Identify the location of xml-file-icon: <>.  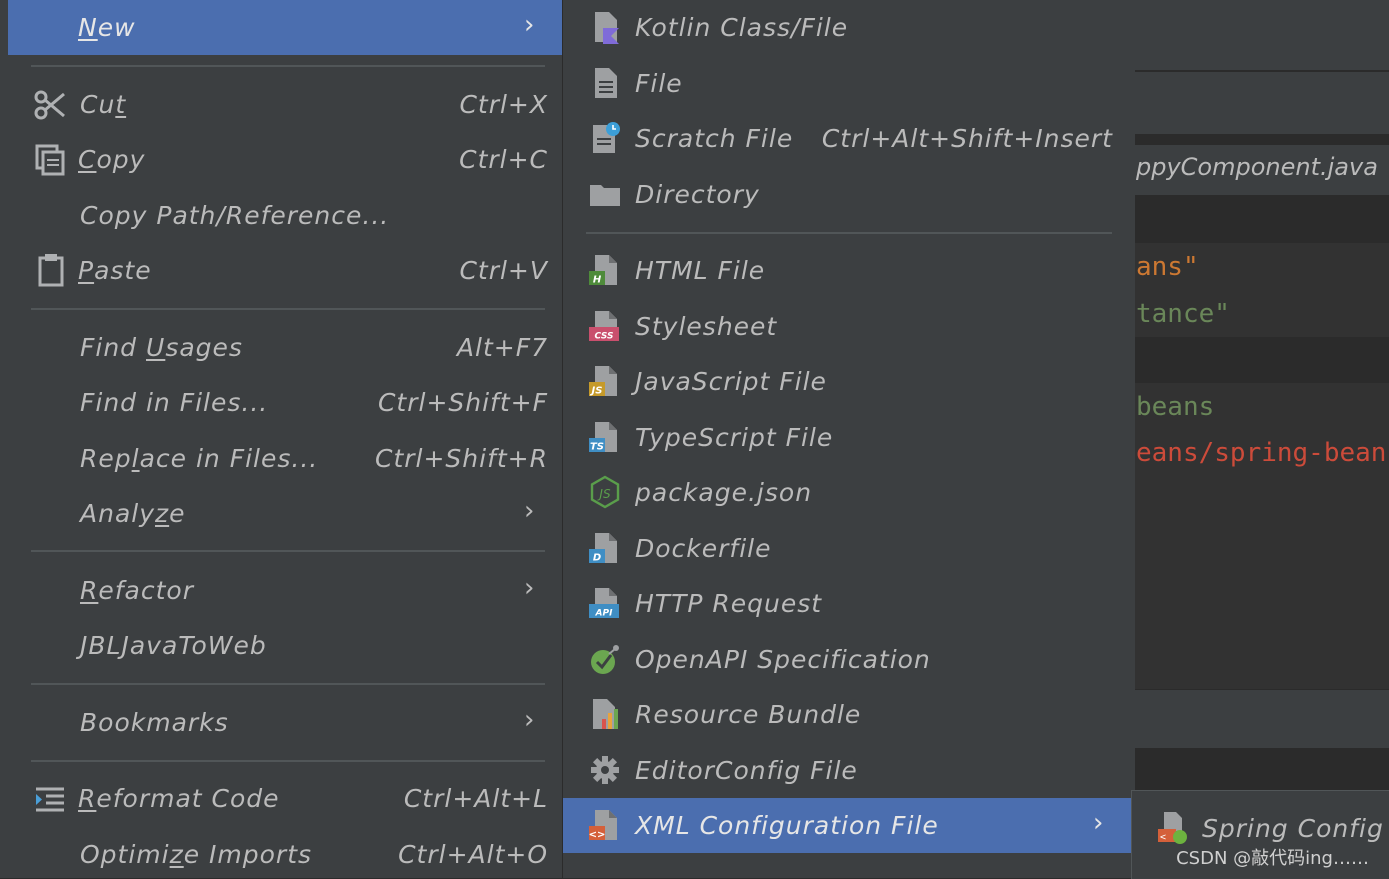
(605, 825).